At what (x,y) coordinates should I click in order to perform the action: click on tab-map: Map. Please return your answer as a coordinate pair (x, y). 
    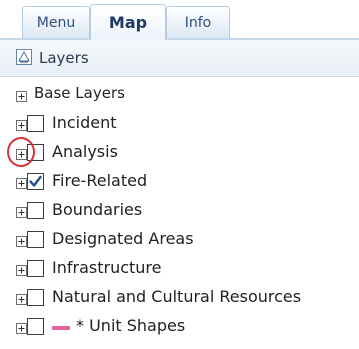
    Looking at the image, I should click on (128, 22).